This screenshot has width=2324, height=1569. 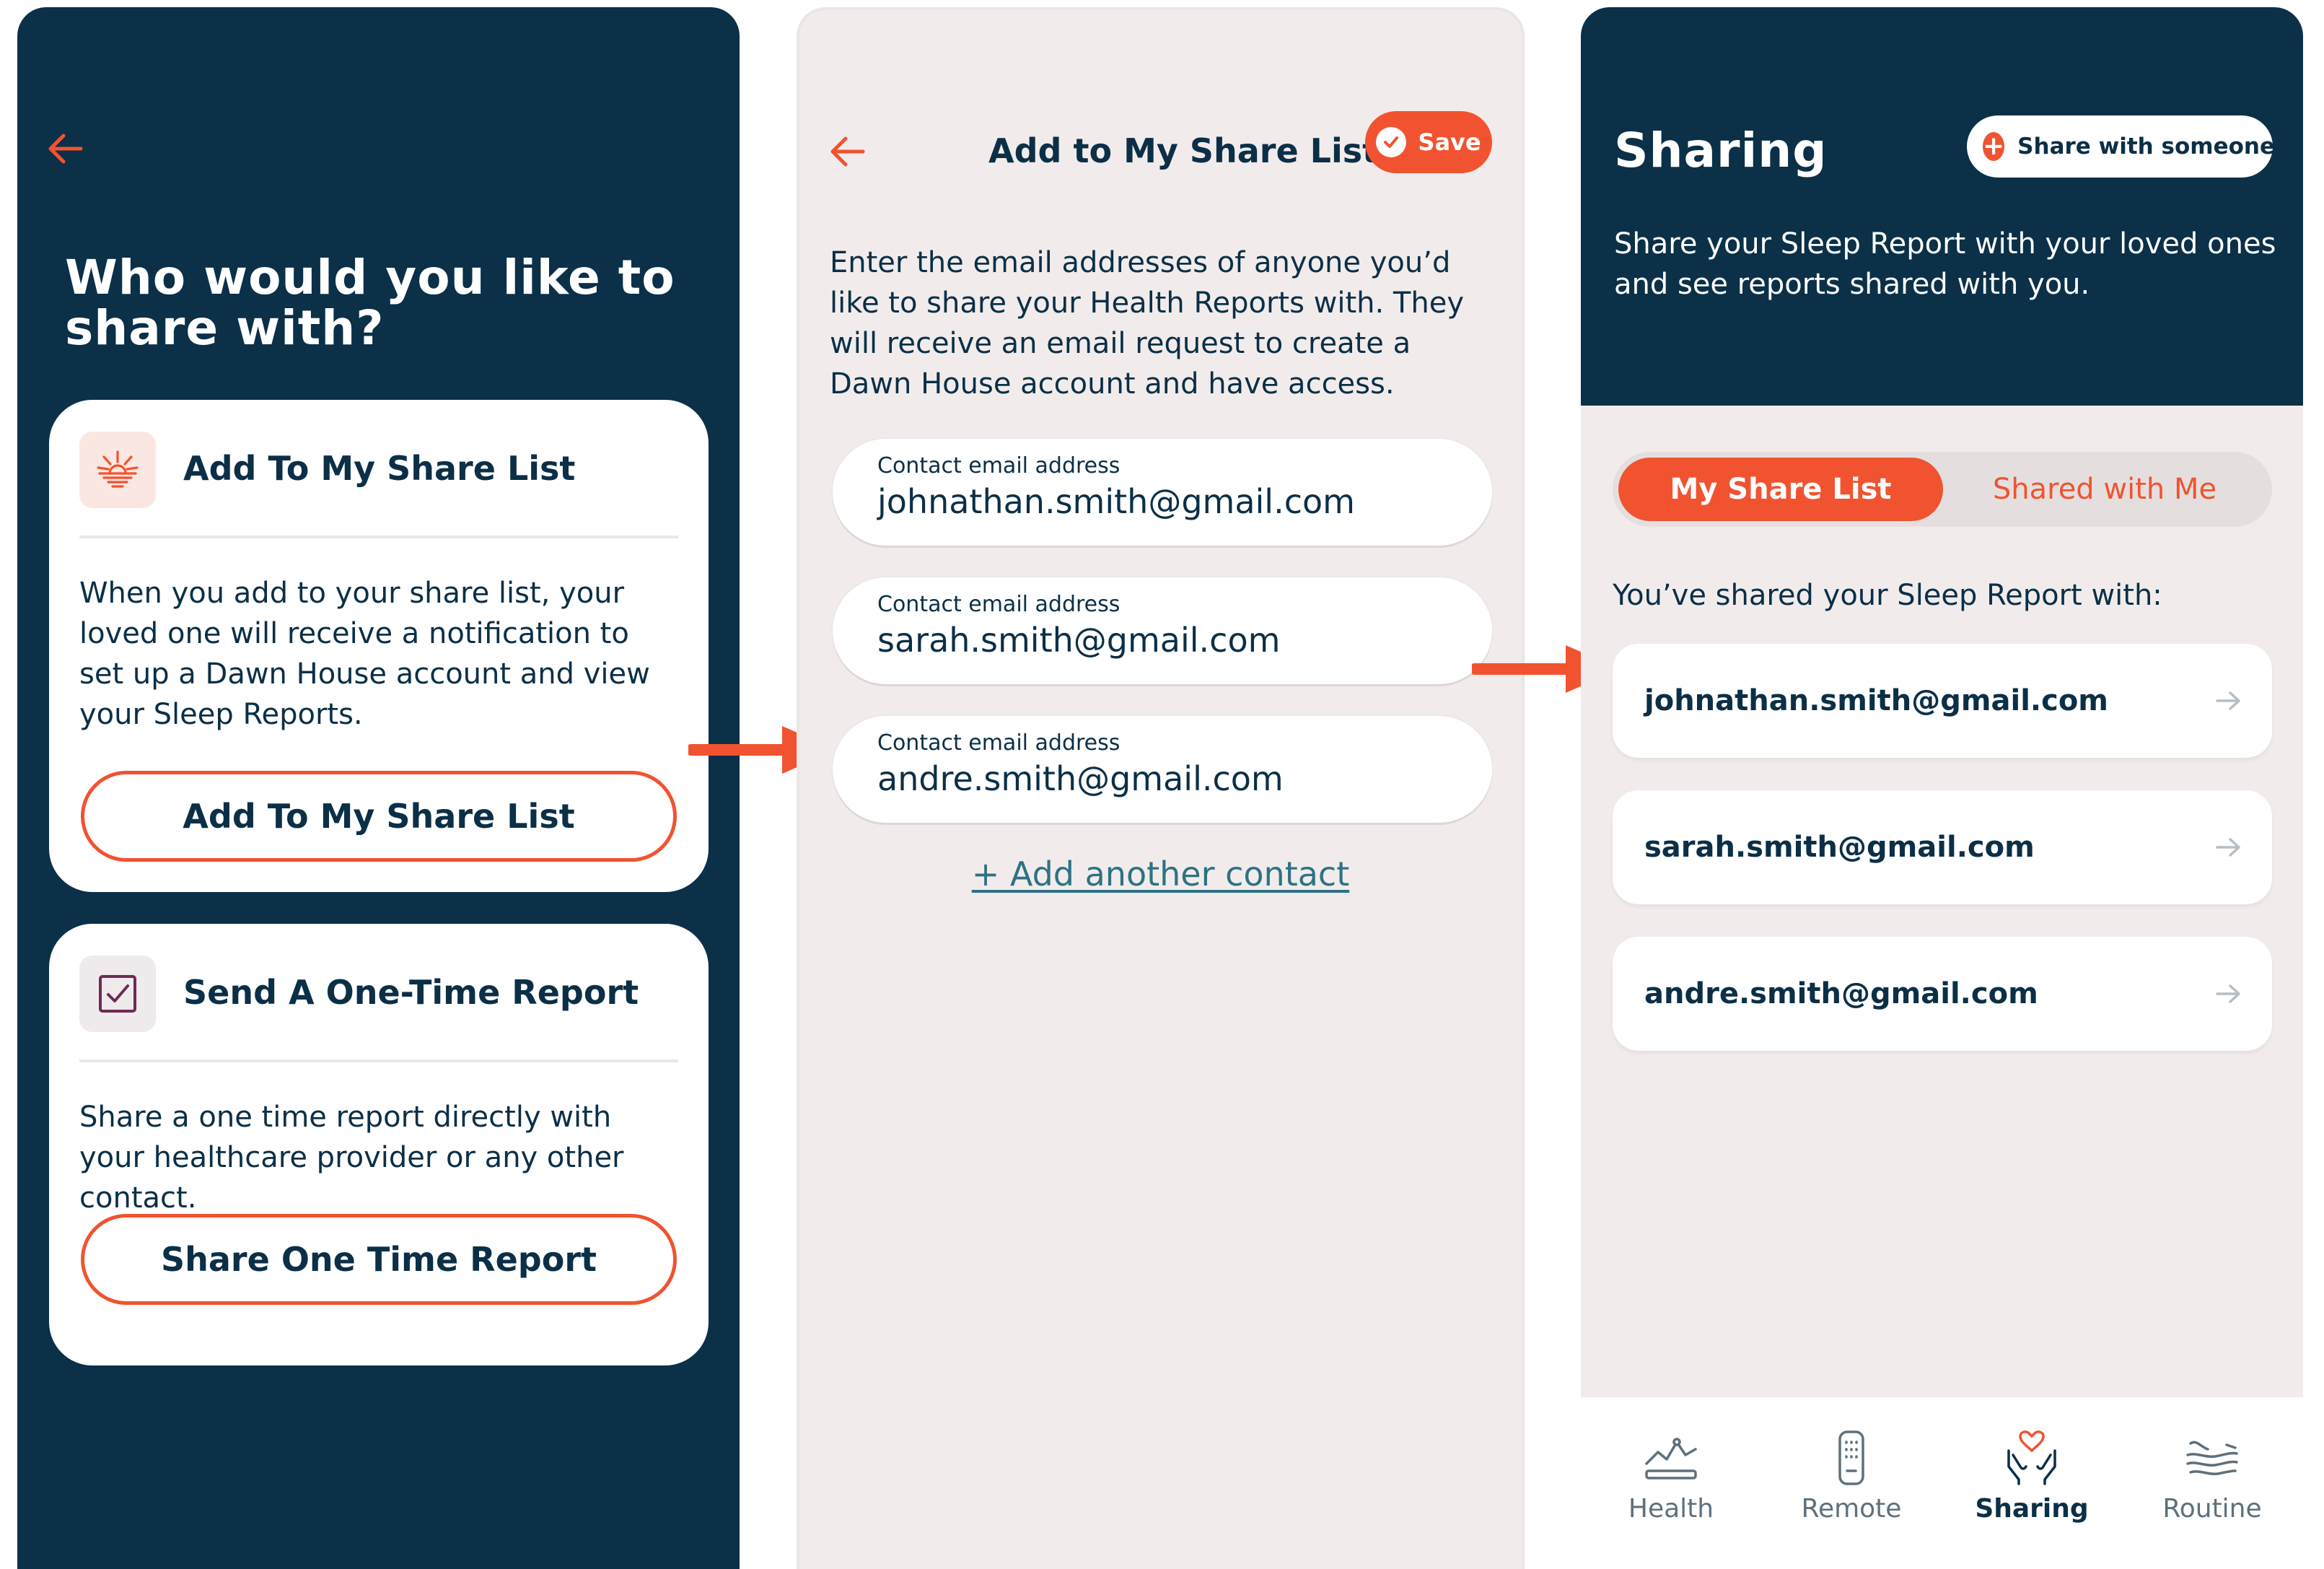 I want to click on nav-label: Remote, so click(x=1851, y=1509).